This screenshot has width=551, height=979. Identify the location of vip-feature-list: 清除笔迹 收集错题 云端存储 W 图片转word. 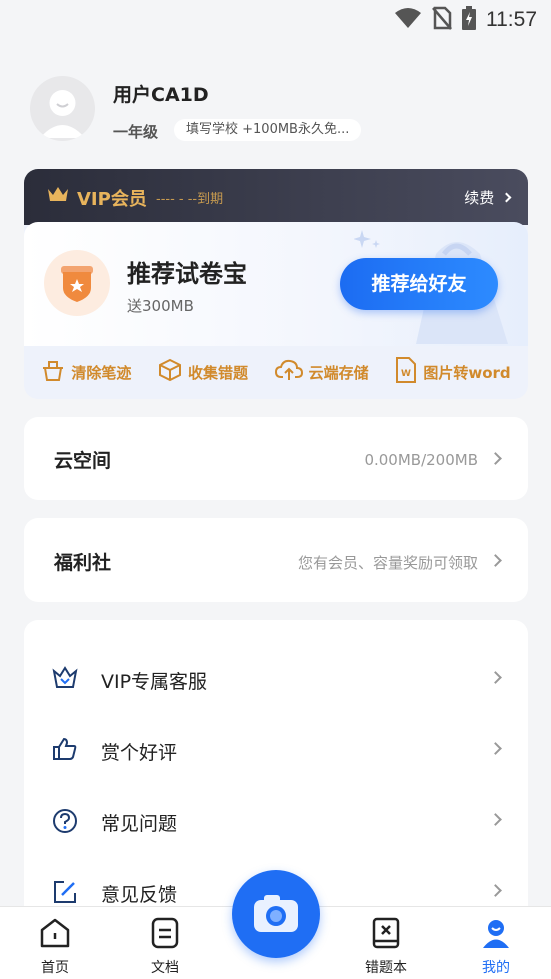
(276, 372).